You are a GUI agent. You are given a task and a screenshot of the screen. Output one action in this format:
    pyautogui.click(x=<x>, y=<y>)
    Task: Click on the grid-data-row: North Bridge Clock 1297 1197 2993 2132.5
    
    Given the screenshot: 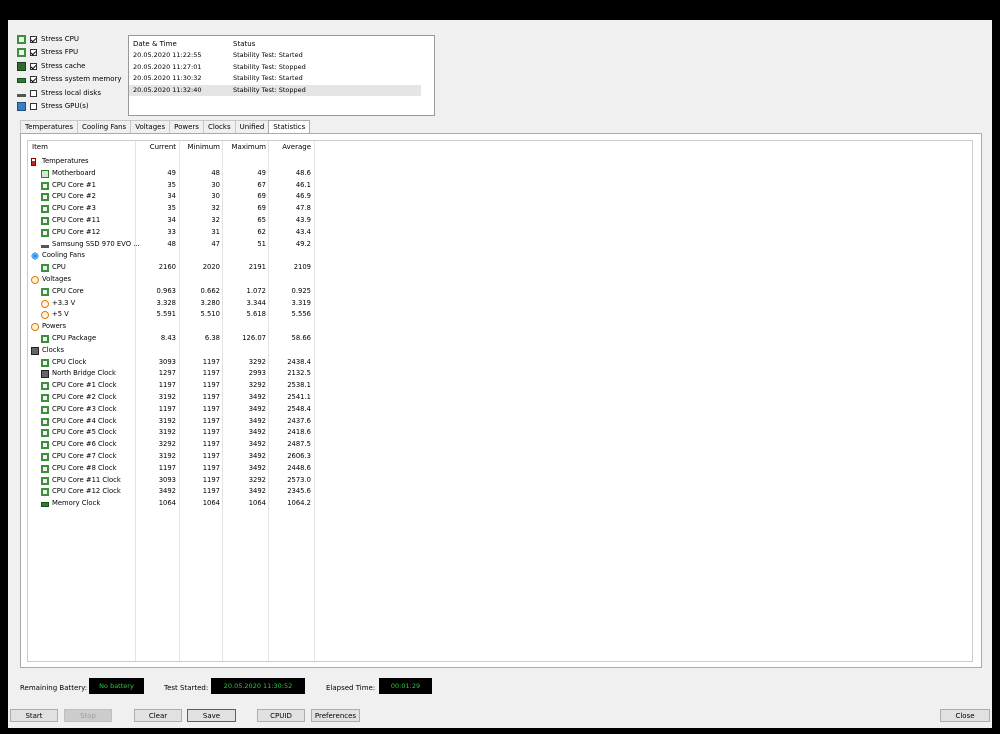 What is the action you would take?
    pyautogui.click(x=500, y=374)
    